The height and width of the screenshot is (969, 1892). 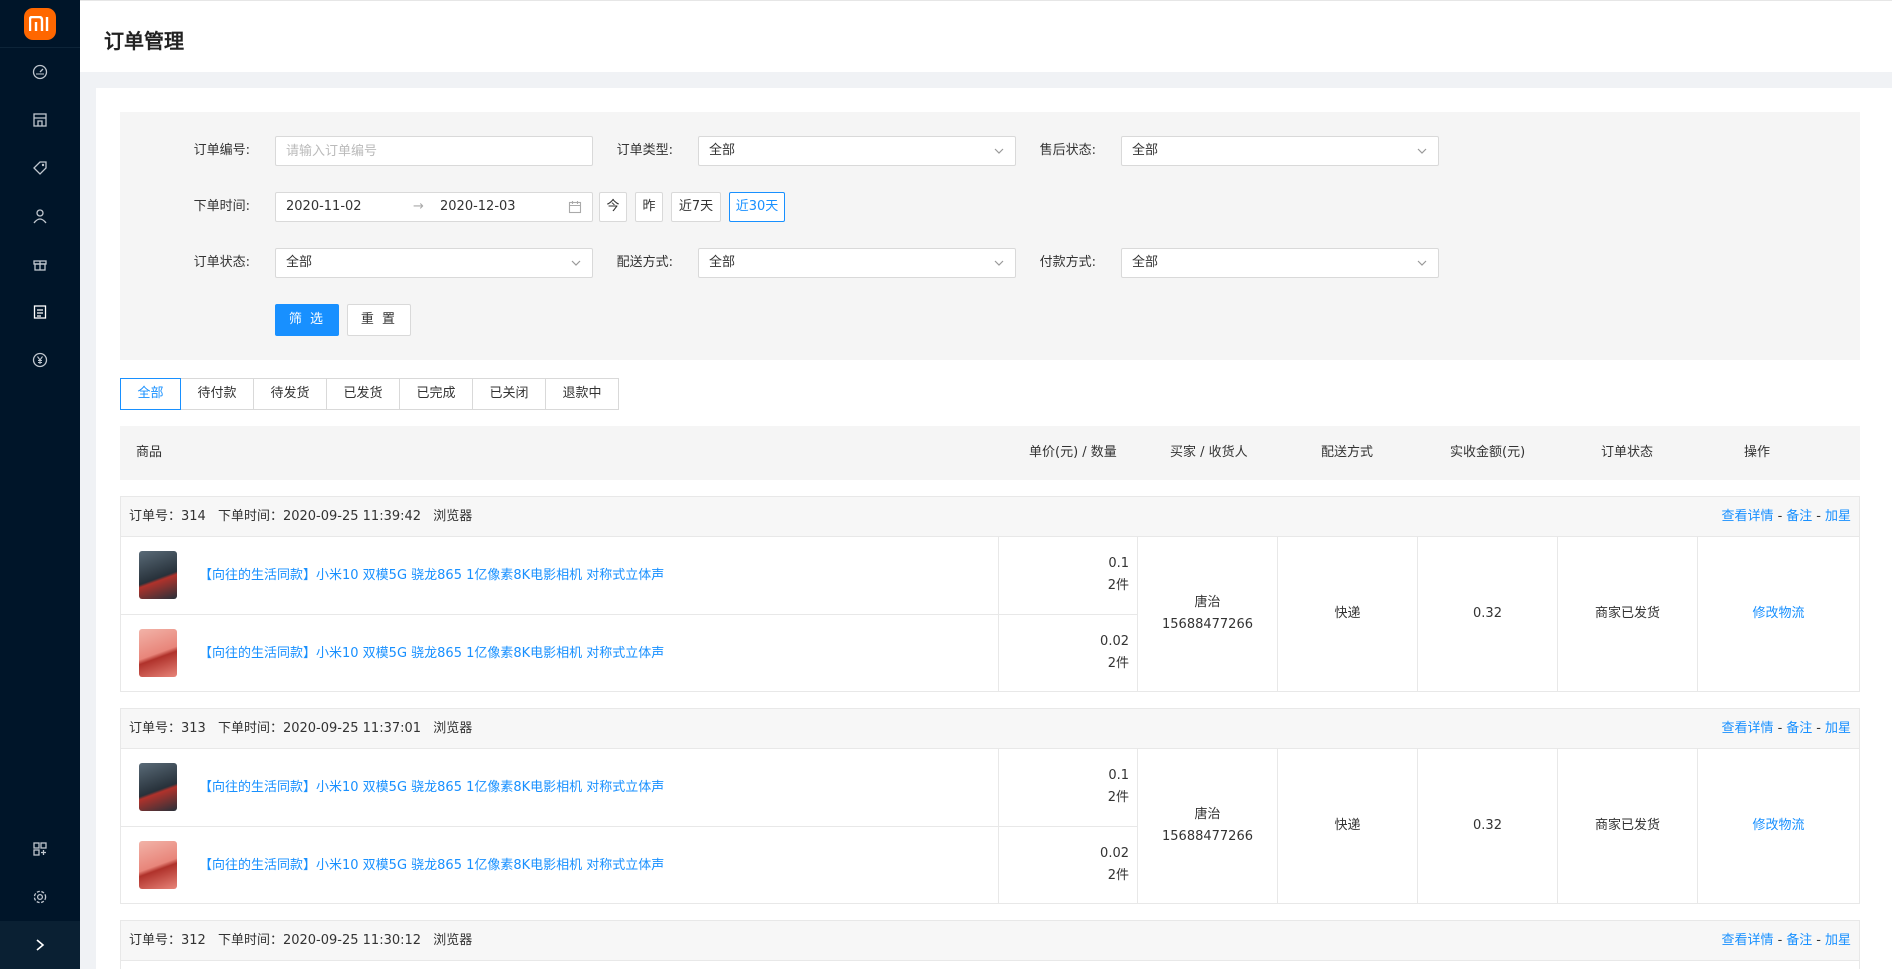 I want to click on sidebar-item-gift, so click(x=40, y=264).